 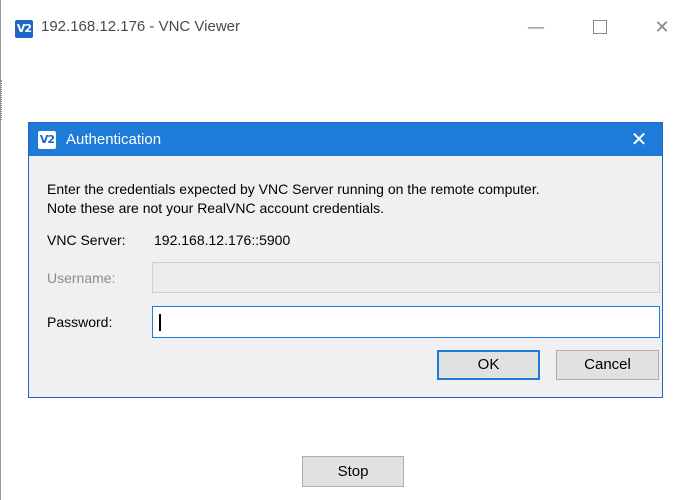 I want to click on dialog-title: Authentication, so click(x=114, y=139).